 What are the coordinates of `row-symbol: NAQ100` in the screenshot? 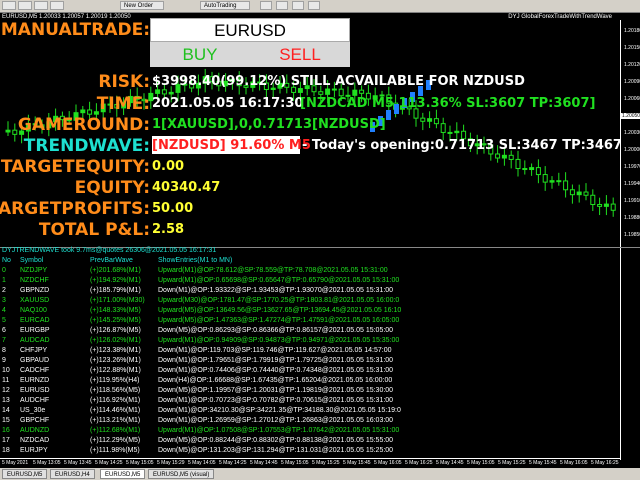 It's located at (33, 310).